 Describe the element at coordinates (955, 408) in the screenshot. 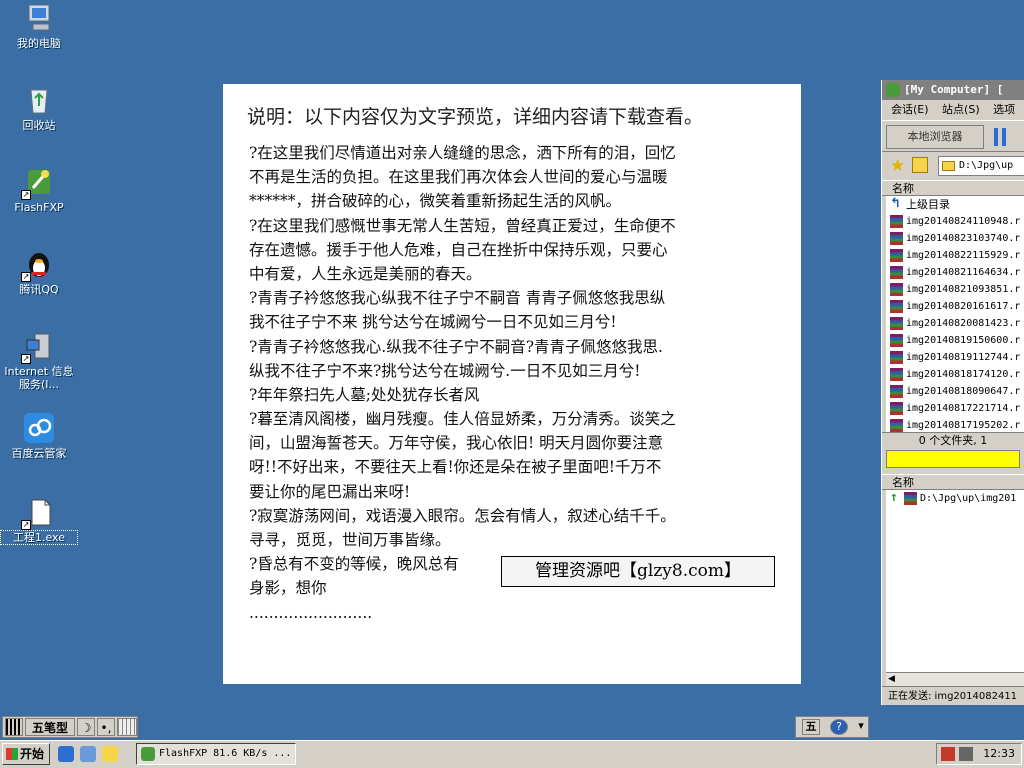

I see `list-item: img20140817221714.r` at that location.